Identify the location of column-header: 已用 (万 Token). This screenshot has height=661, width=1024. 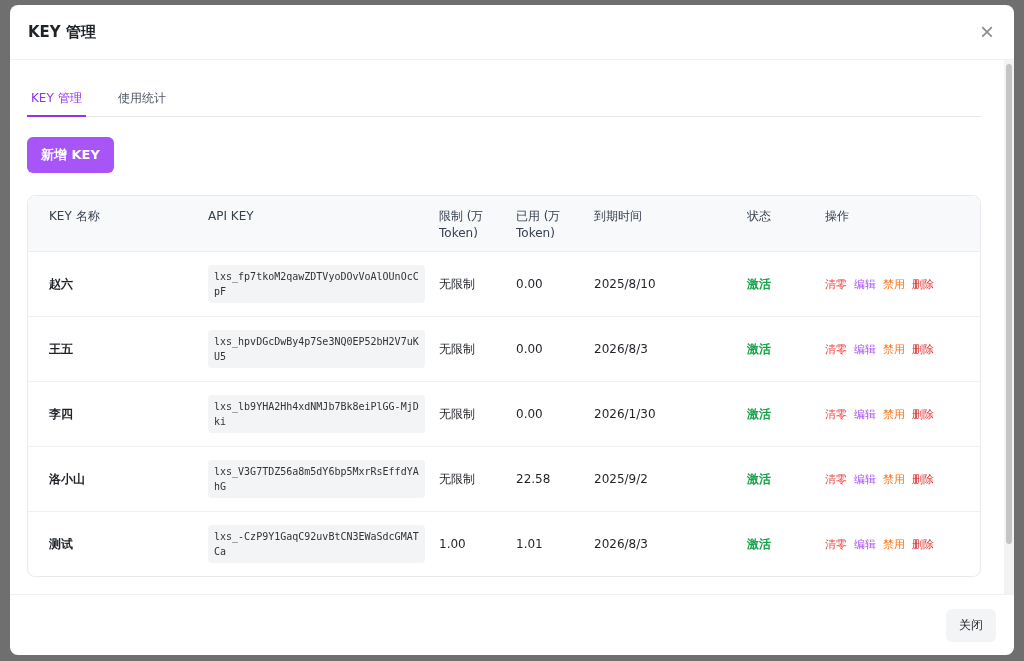
(538, 225).